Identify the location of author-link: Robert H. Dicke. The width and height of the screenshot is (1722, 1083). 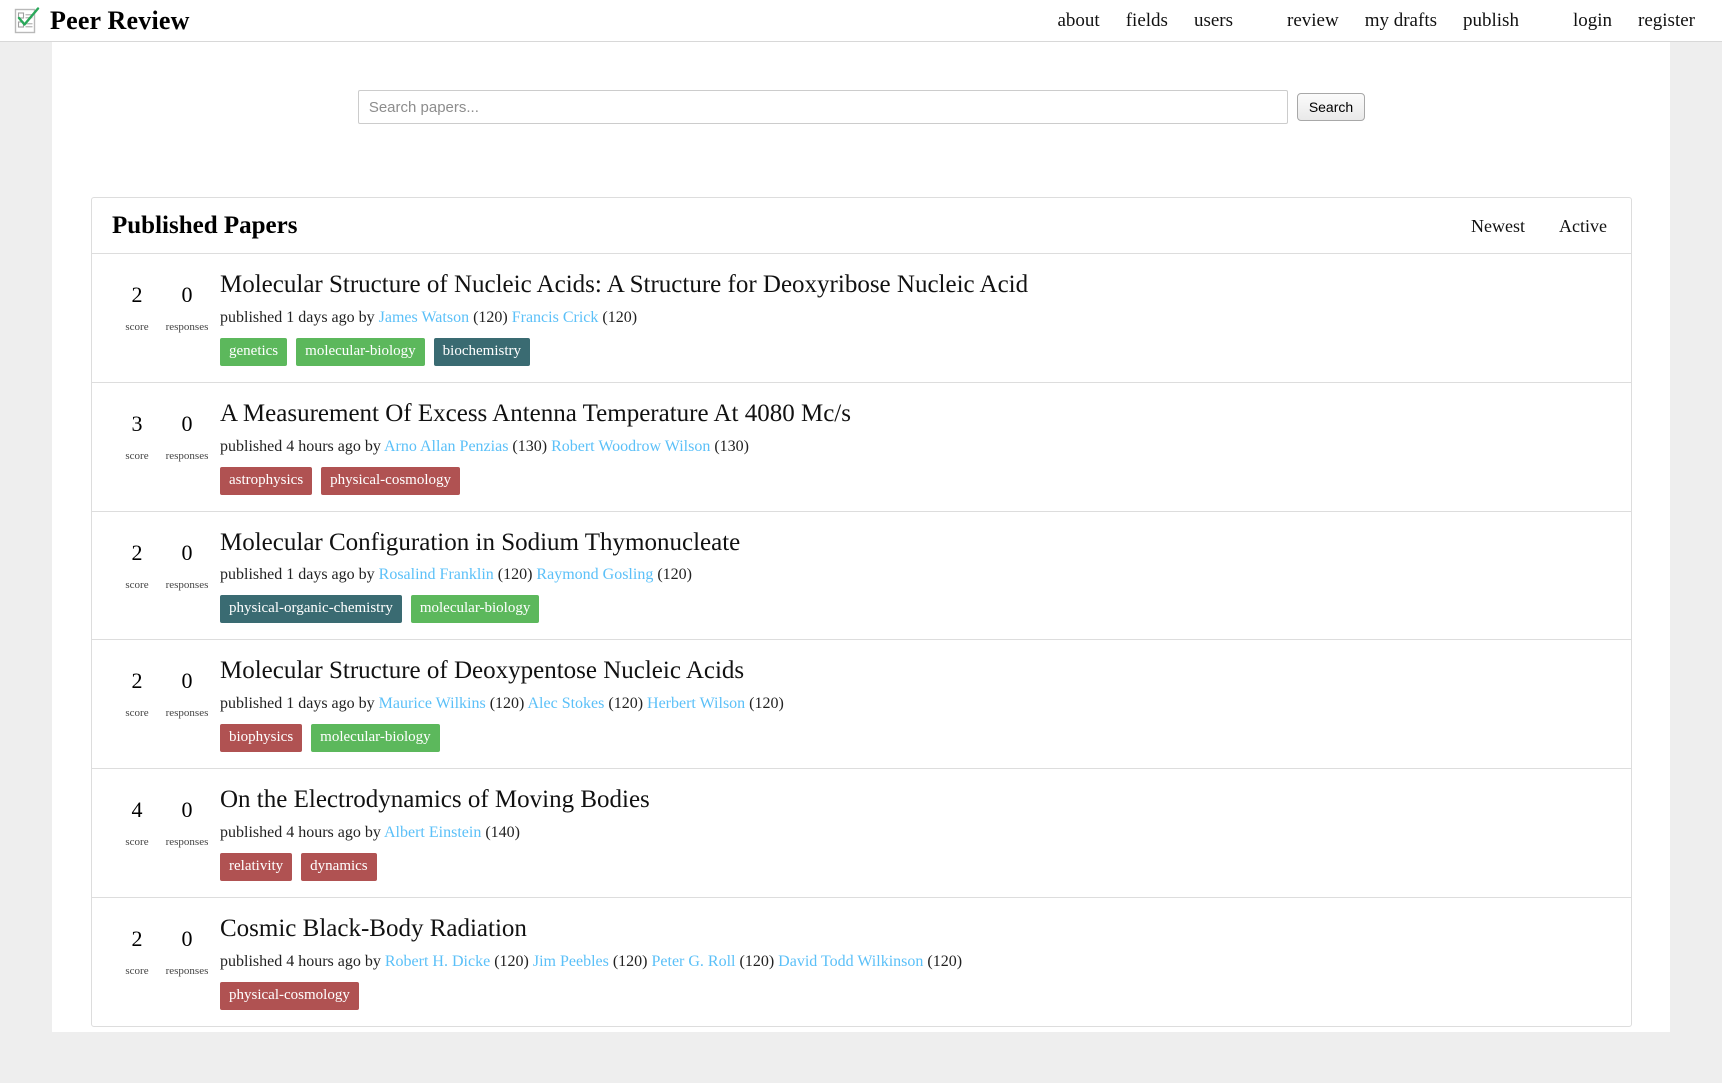
(437, 961).